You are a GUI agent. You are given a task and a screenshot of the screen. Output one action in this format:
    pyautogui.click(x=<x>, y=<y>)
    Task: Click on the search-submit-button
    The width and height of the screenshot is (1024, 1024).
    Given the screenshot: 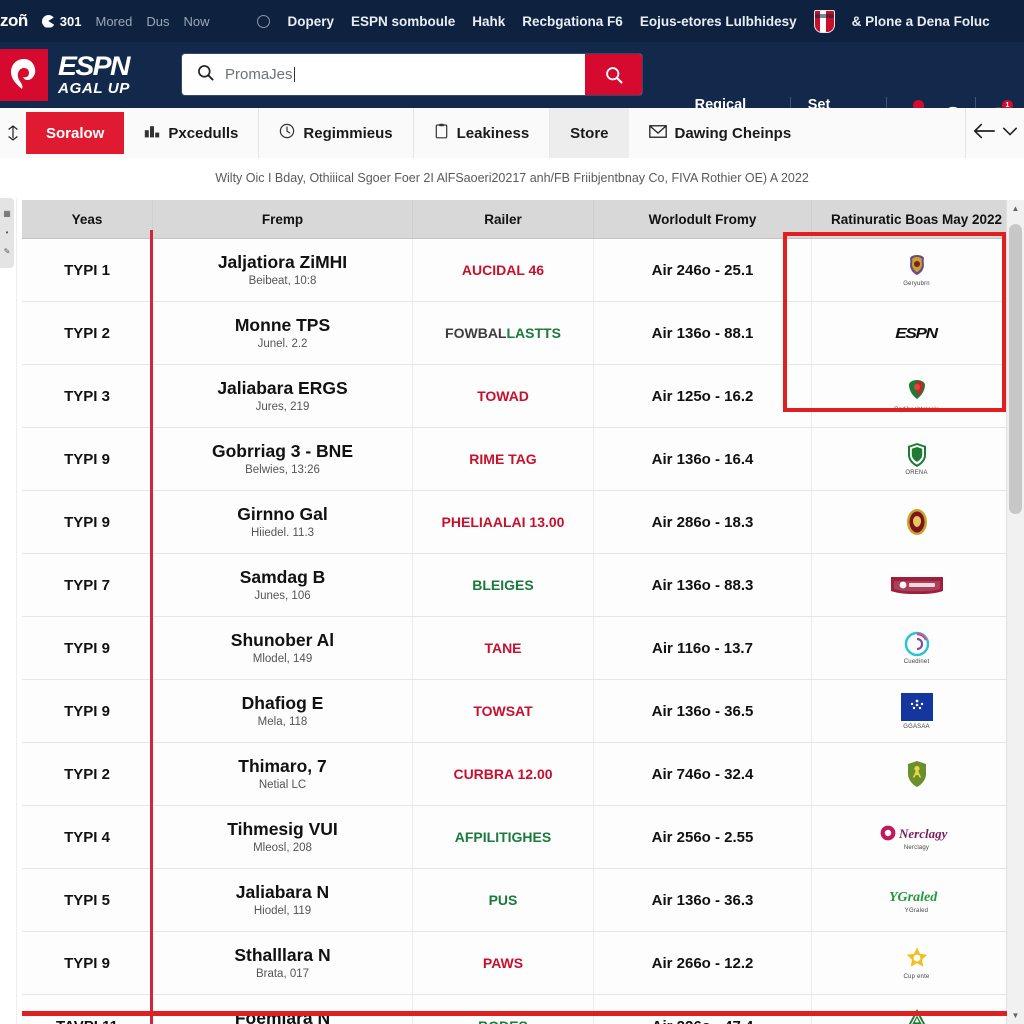 What is the action you would take?
    pyautogui.click(x=613, y=74)
    